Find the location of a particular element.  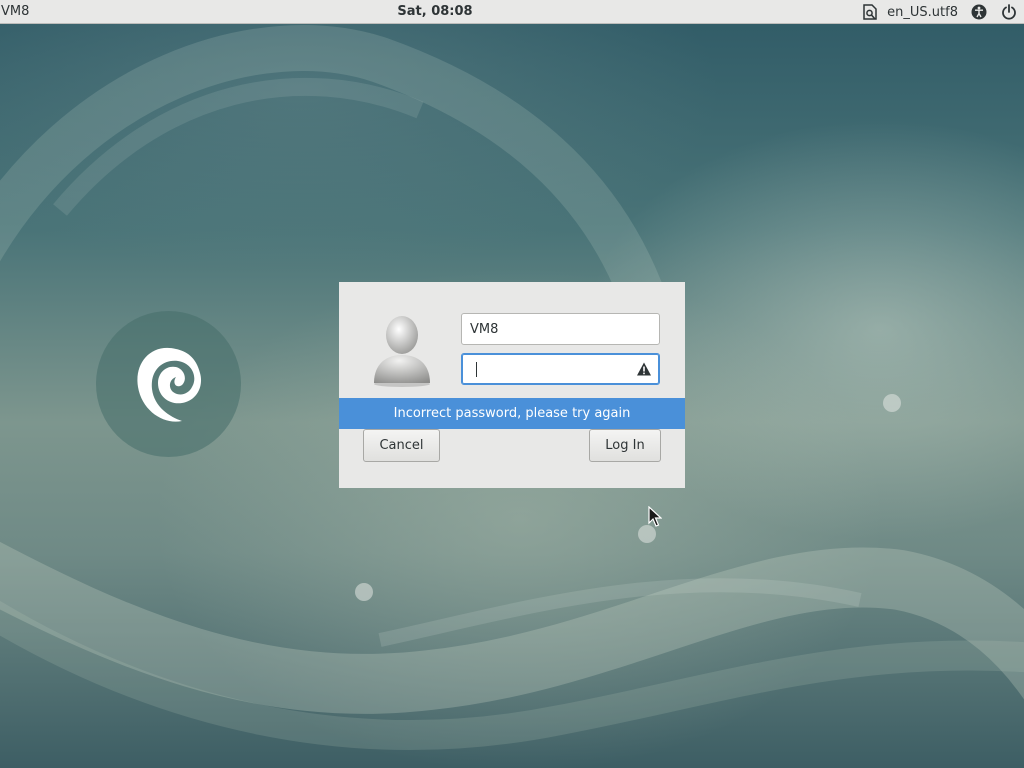

power-icon is located at coordinates (1009, 12).